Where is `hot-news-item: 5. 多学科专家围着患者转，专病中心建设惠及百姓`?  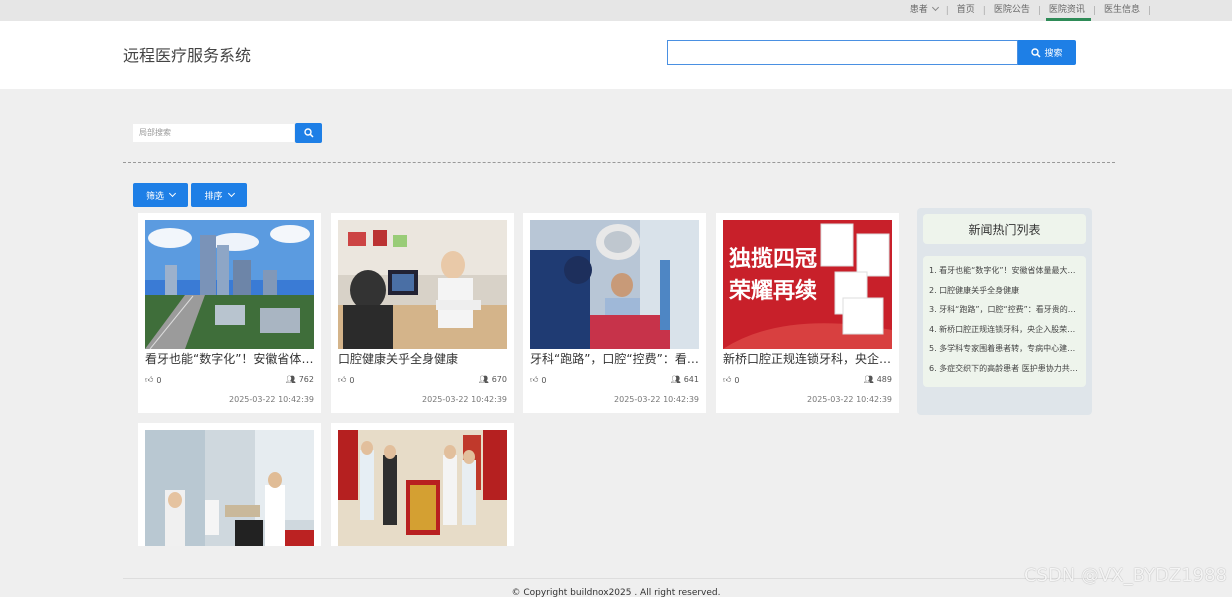 hot-news-item: 5. 多学科专家围着患者转，专病中心建设惠及百姓 is located at coordinates (1004, 349).